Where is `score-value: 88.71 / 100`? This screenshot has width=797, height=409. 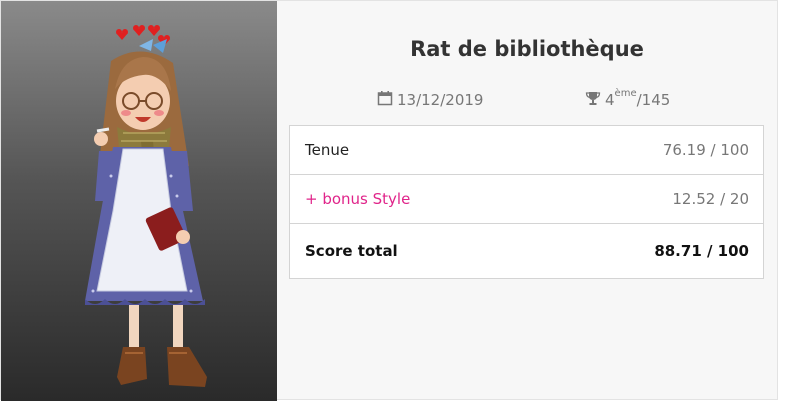
score-value: 88.71 / 100 is located at coordinates (701, 251).